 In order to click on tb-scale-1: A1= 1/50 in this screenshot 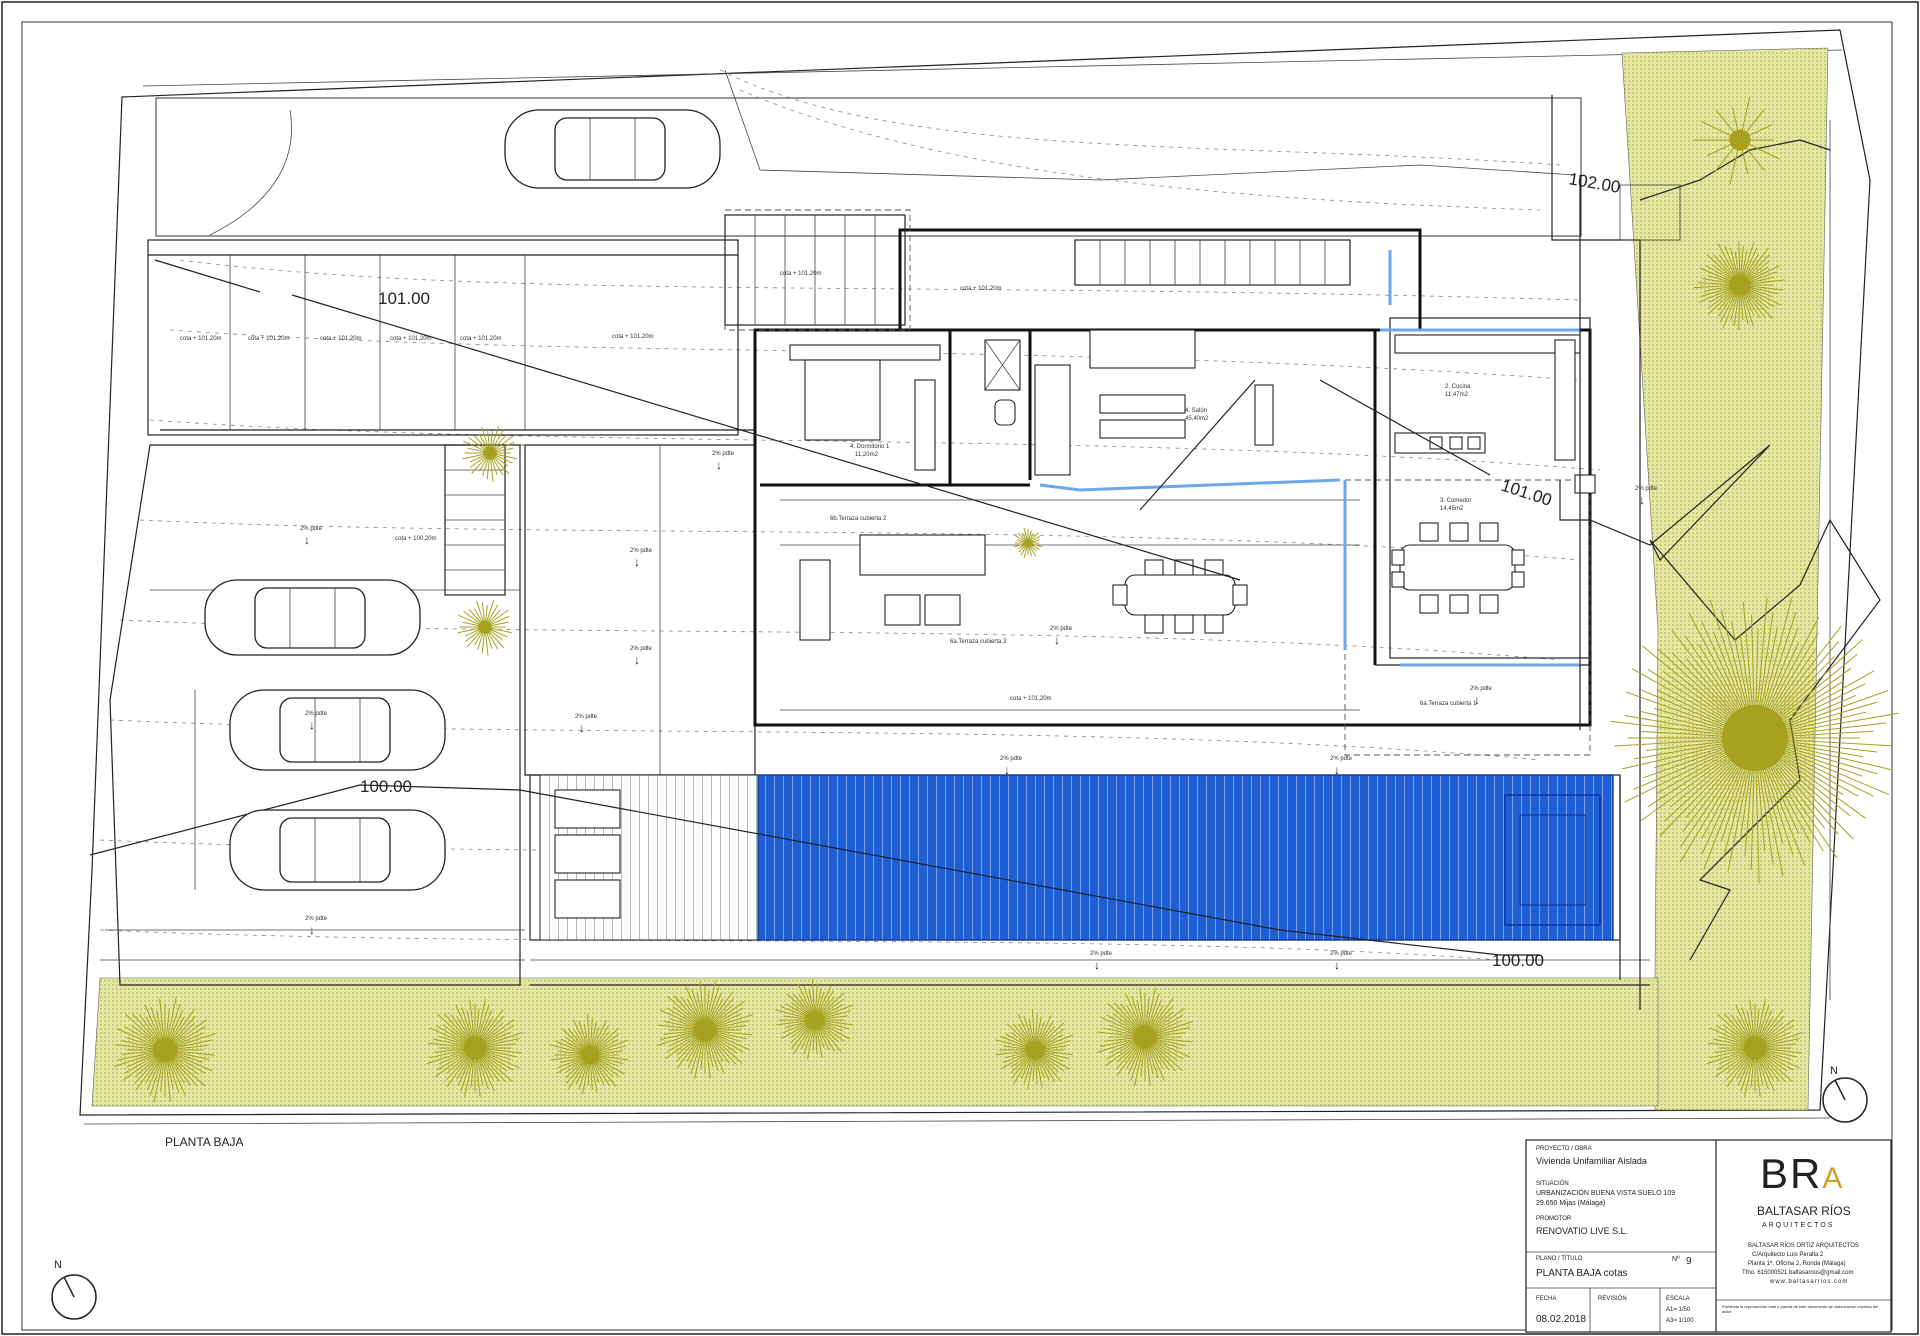, I will do `click(1678, 1310)`.